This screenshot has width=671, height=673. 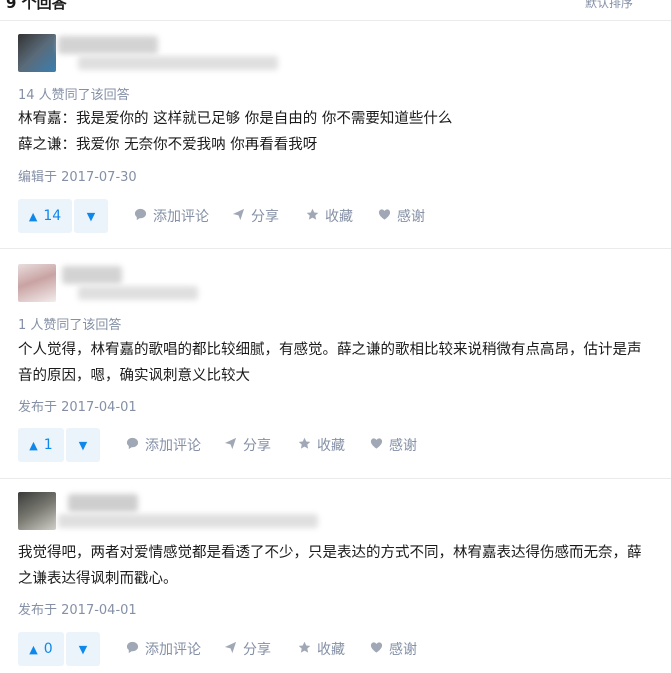 I want to click on agree-count-text: 14 人赞同了该回答, so click(x=74, y=95).